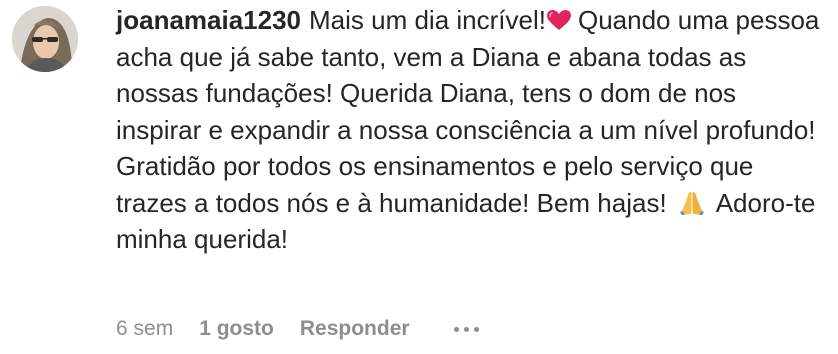 This screenshot has width=838, height=354. I want to click on comment-text-part-1: Mais um dia incrível!, so click(427, 20).